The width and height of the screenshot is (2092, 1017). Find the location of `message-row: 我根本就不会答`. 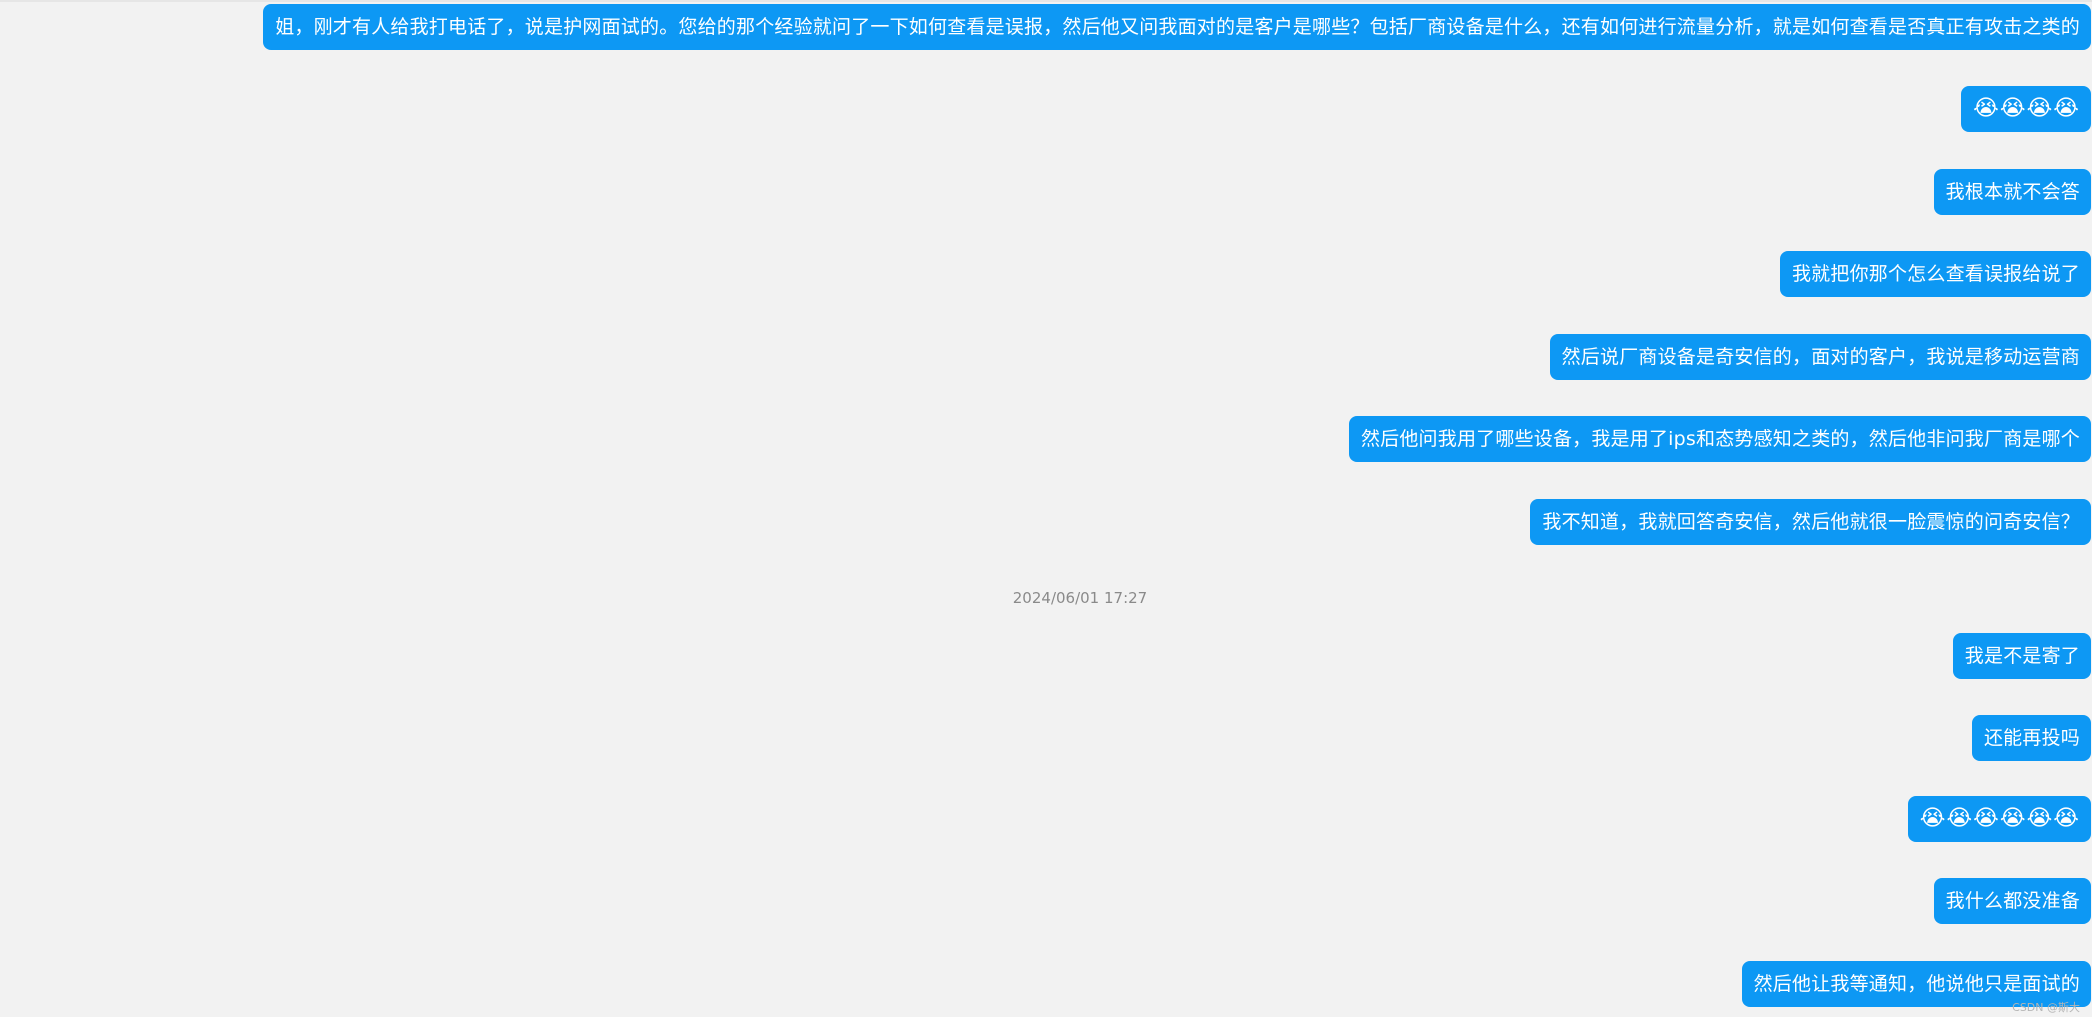

message-row: 我根本就不会答 is located at coordinates (2012, 192).